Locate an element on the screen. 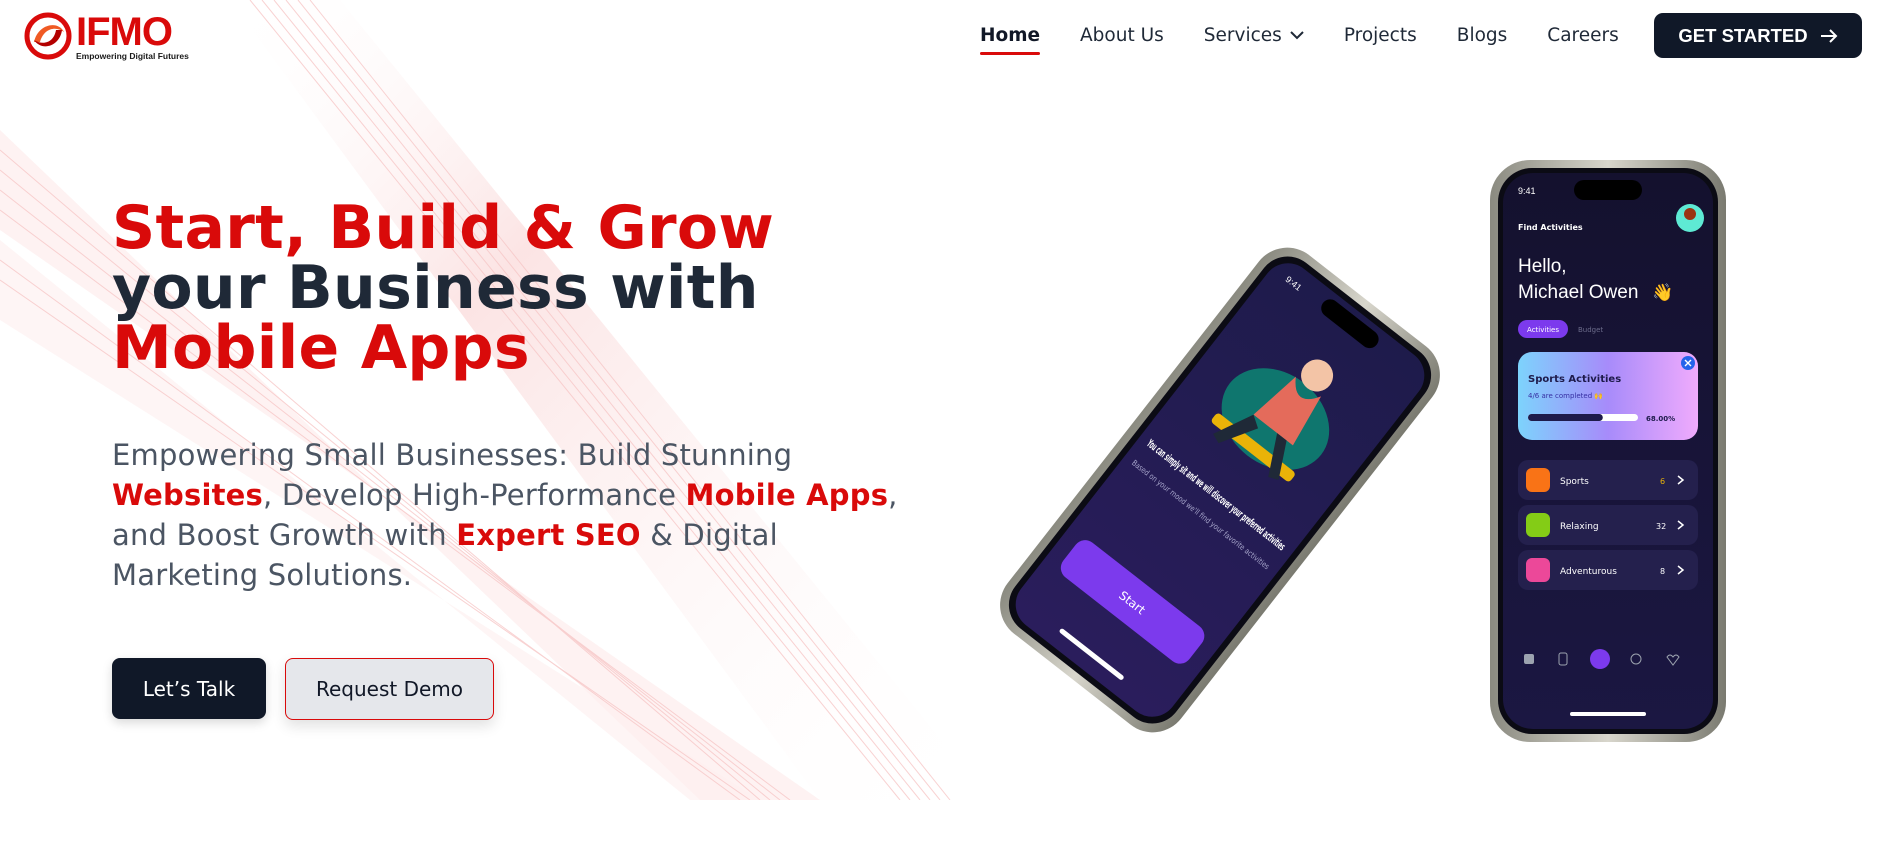 This screenshot has height=867, width=1893. nav-careers: Careers is located at coordinates (1582, 35).